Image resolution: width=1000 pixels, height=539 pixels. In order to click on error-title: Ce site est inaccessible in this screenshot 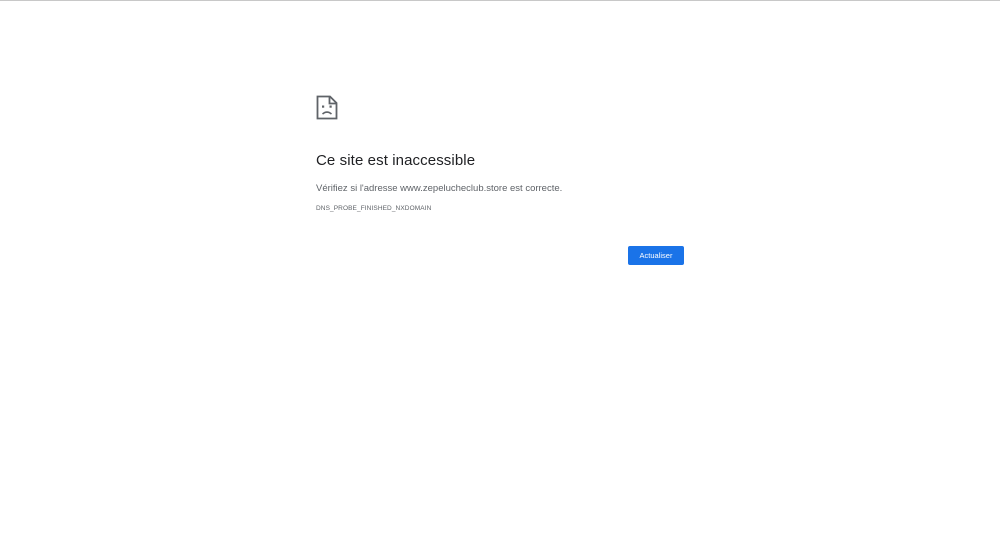, I will do `click(396, 160)`.